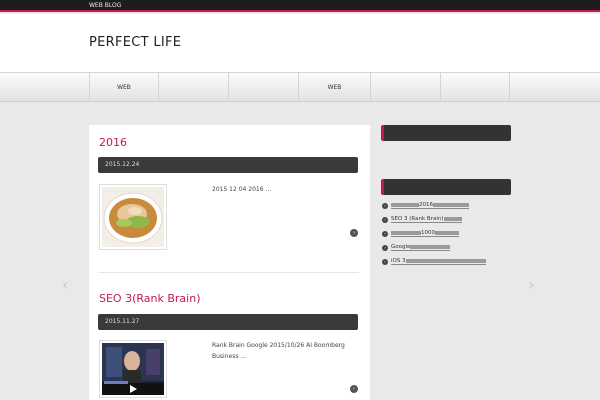 Image resolution: width=600 pixels, height=400 pixels. I want to click on sidebar-recent-label: SEO 3 (Rank Brain), so click(426, 219).